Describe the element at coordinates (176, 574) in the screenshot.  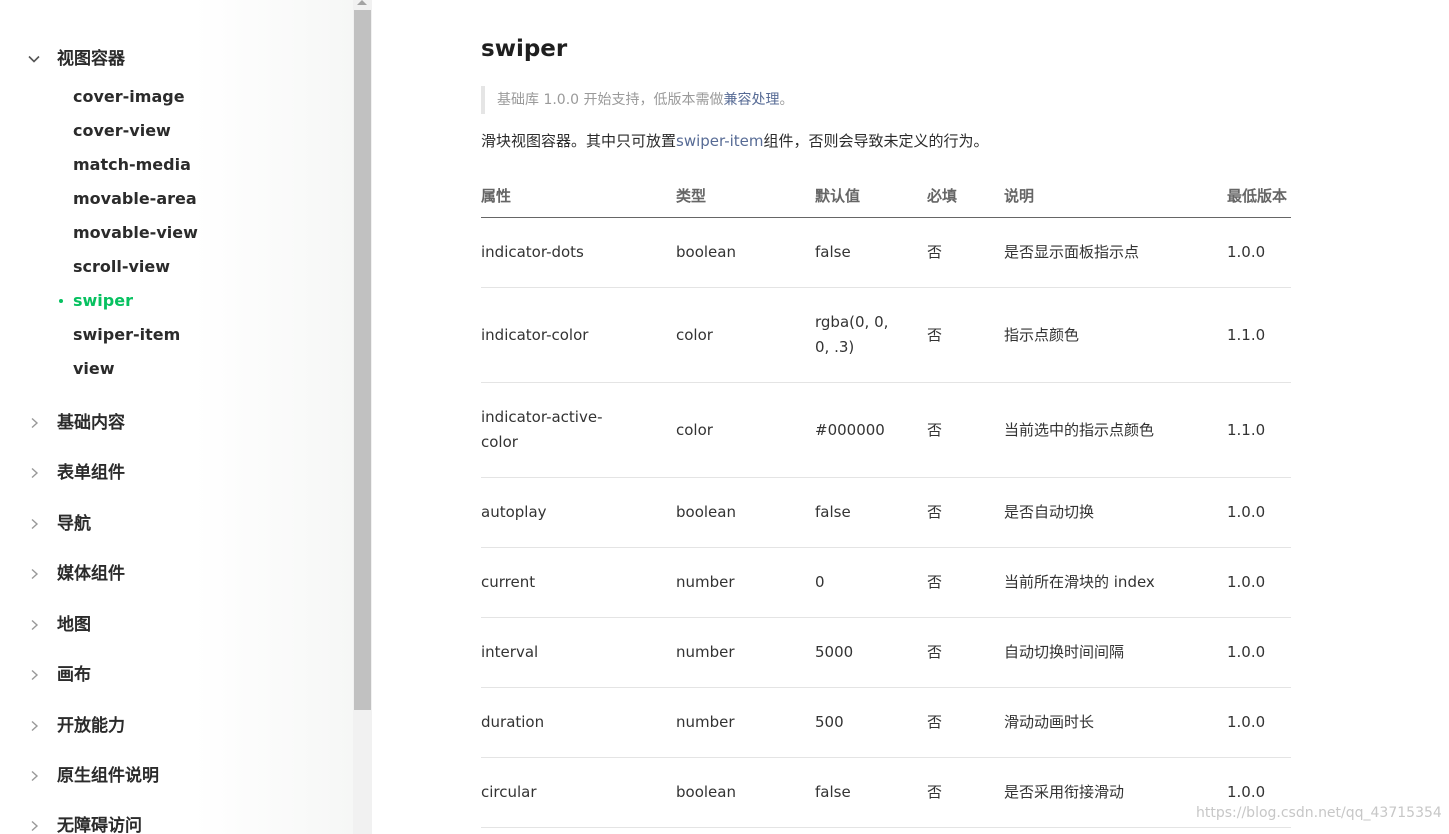
I see `sidebar-group-media: 媒体组件` at that location.